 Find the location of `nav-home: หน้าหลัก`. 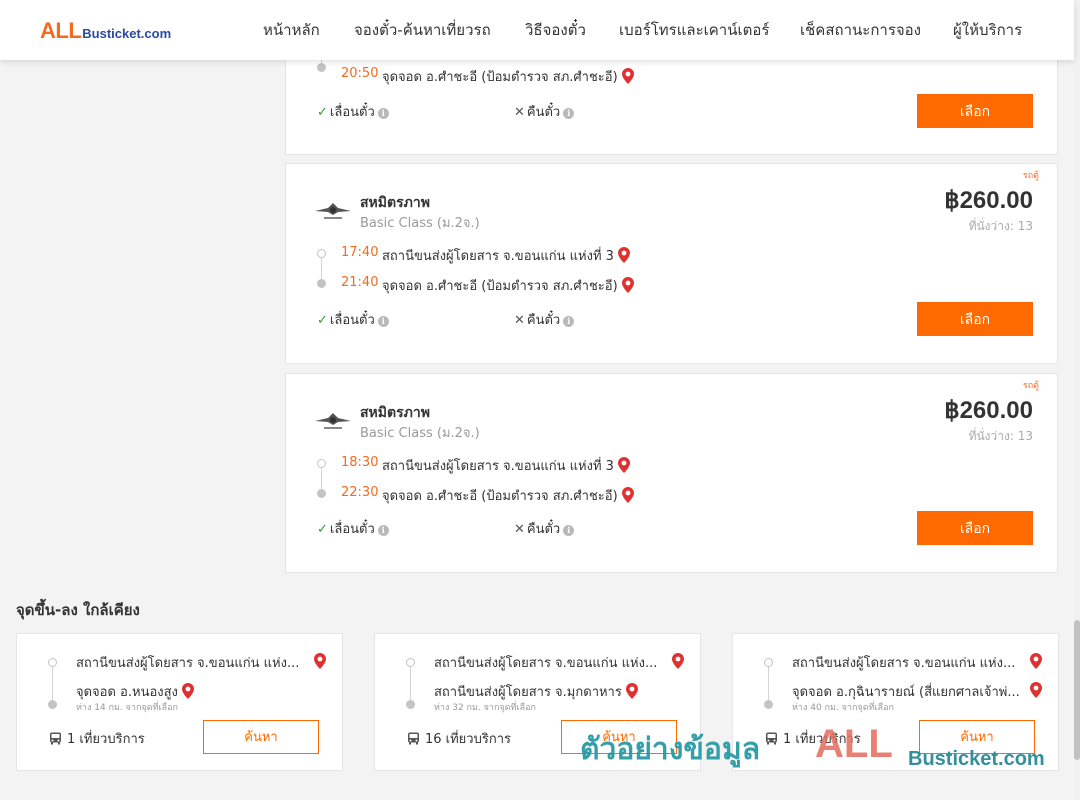

nav-home: หน้าหลัก is located at coordinates (291, 30).